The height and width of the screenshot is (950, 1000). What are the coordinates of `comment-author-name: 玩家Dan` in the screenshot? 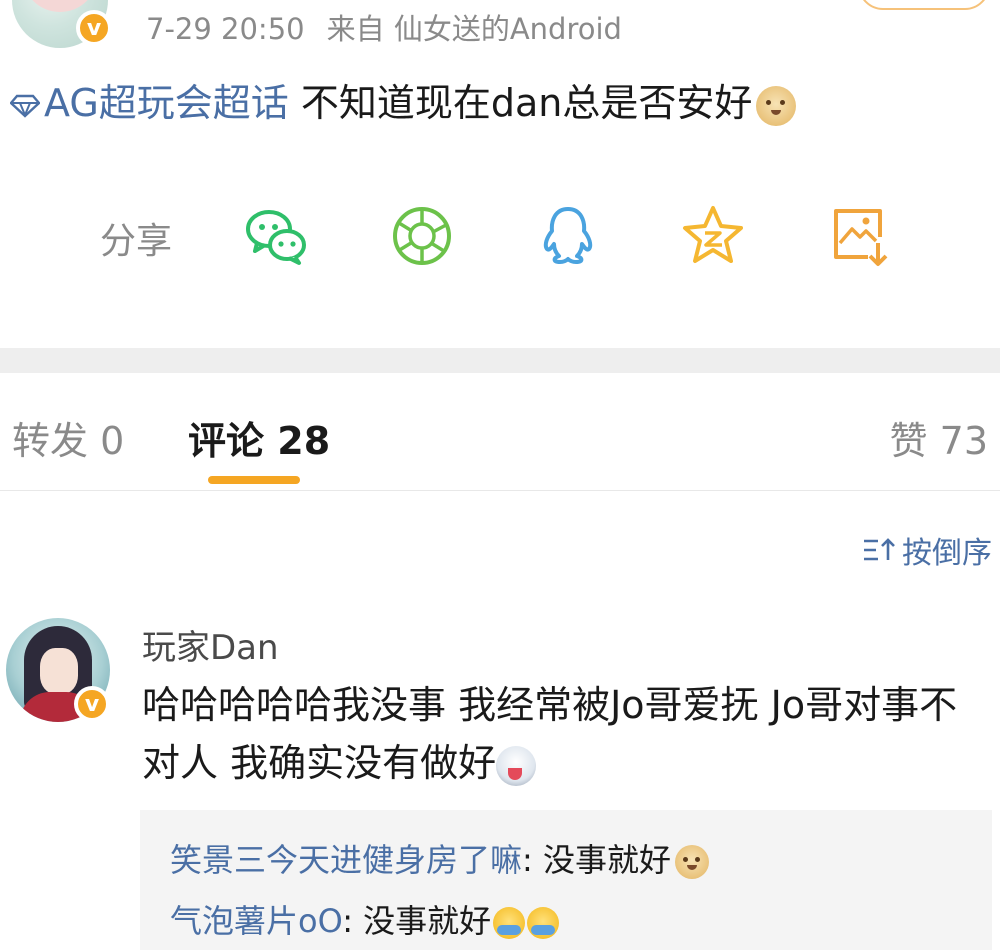 It's located at (210, 644).